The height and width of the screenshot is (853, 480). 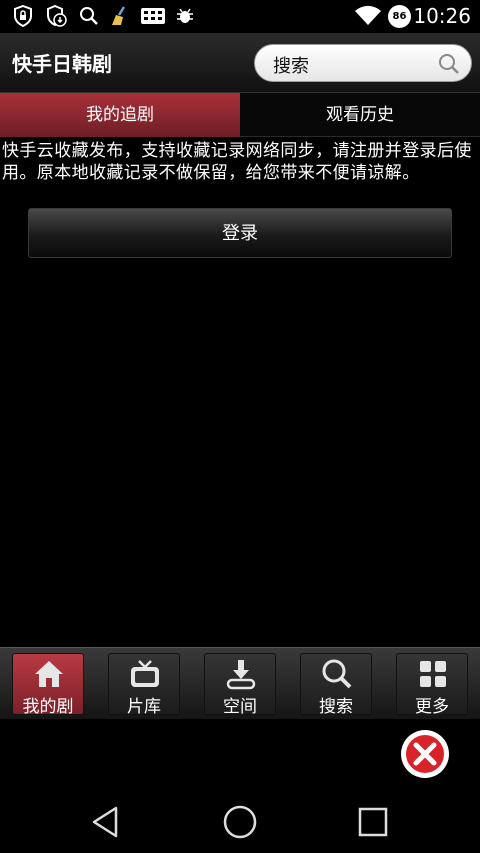 What do you see at coordinates (106, 822) in the screenshot?
I see `back-icon` at bounding box center [106, 822].